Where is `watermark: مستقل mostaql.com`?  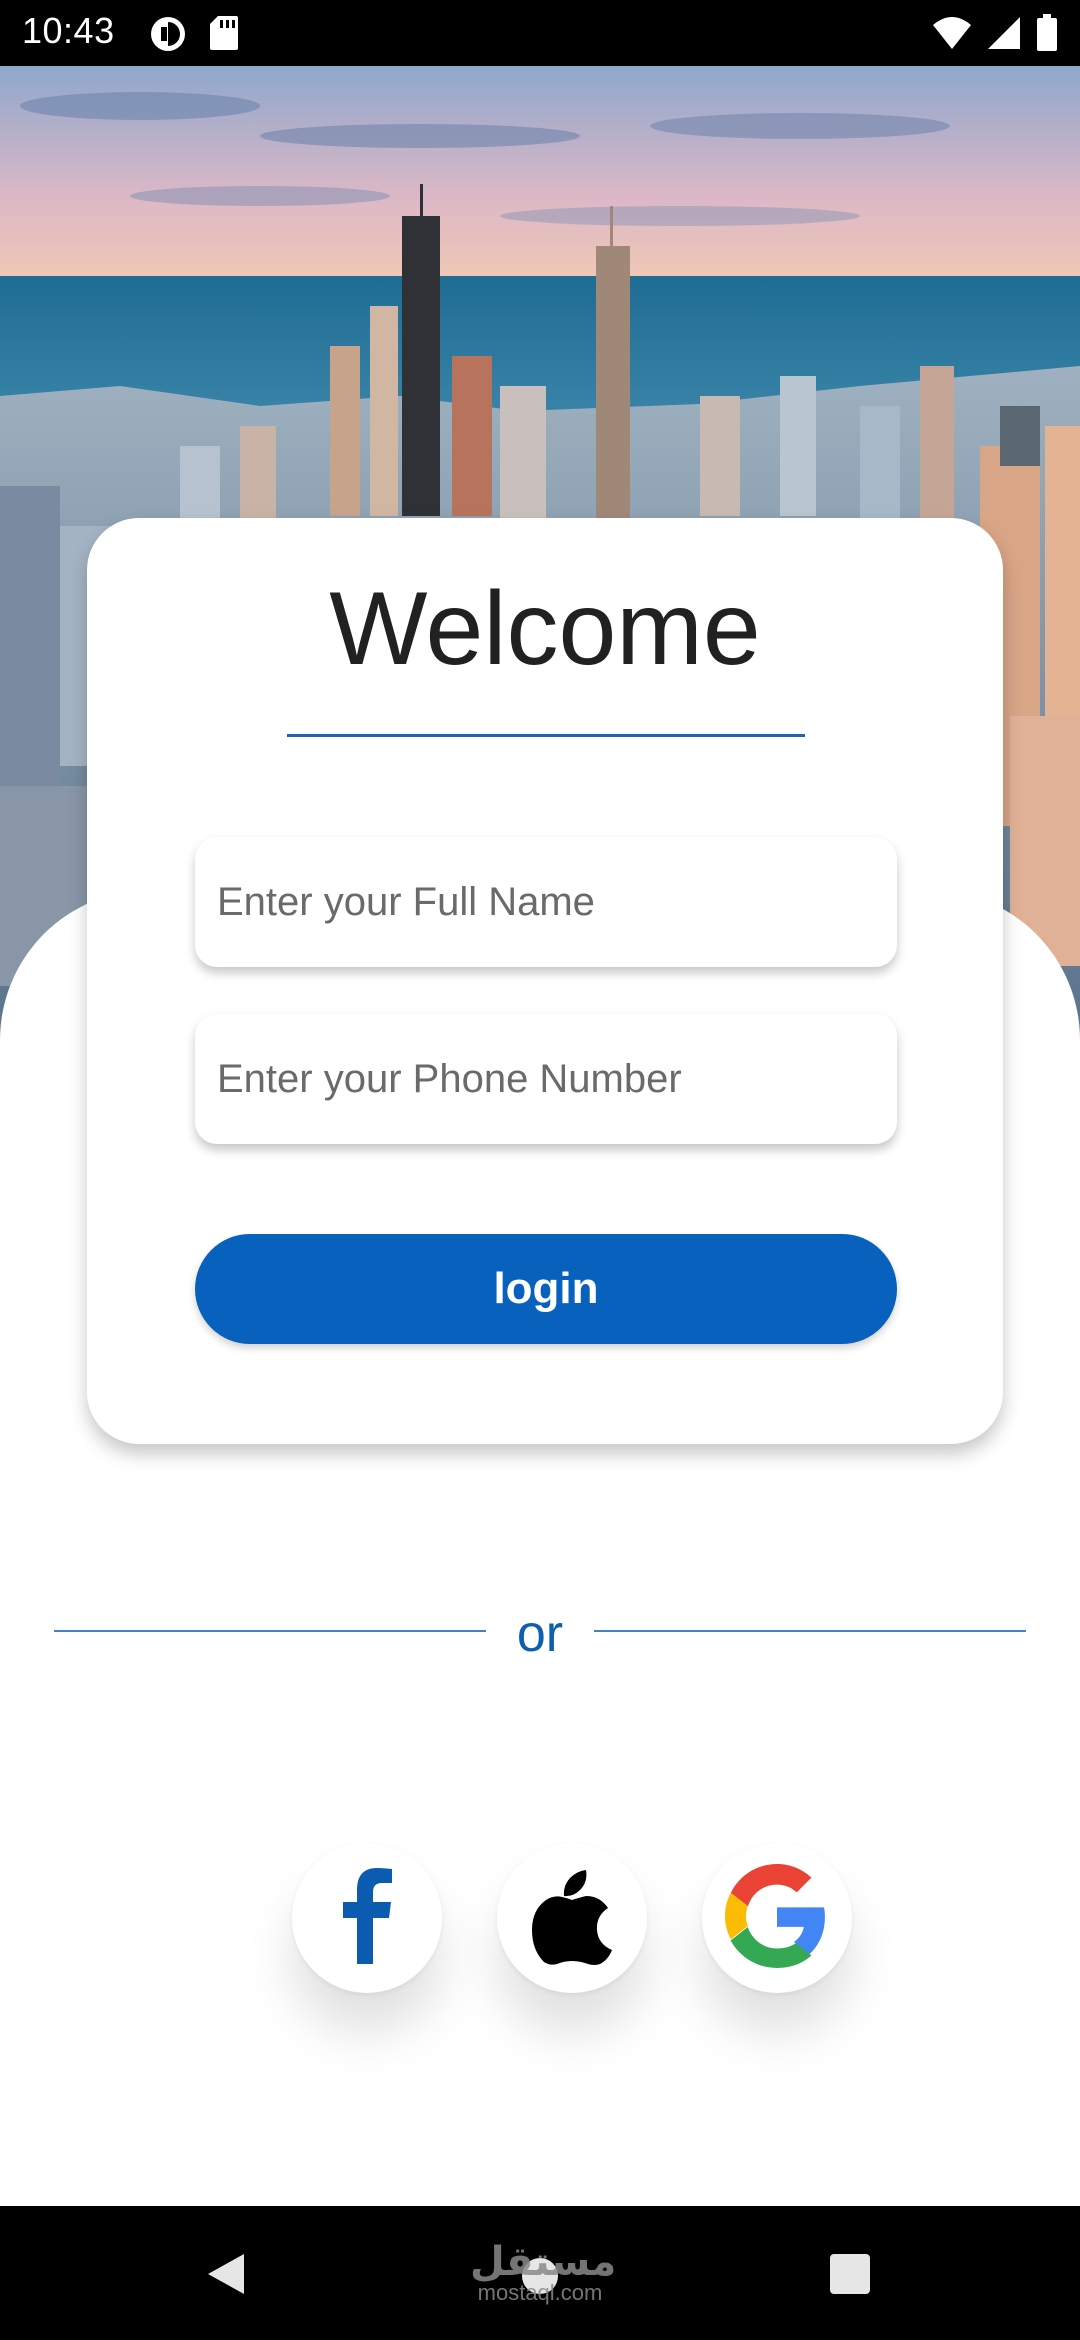 watermark: مستقل mostaql.com is located at coordinates (543, 2272).